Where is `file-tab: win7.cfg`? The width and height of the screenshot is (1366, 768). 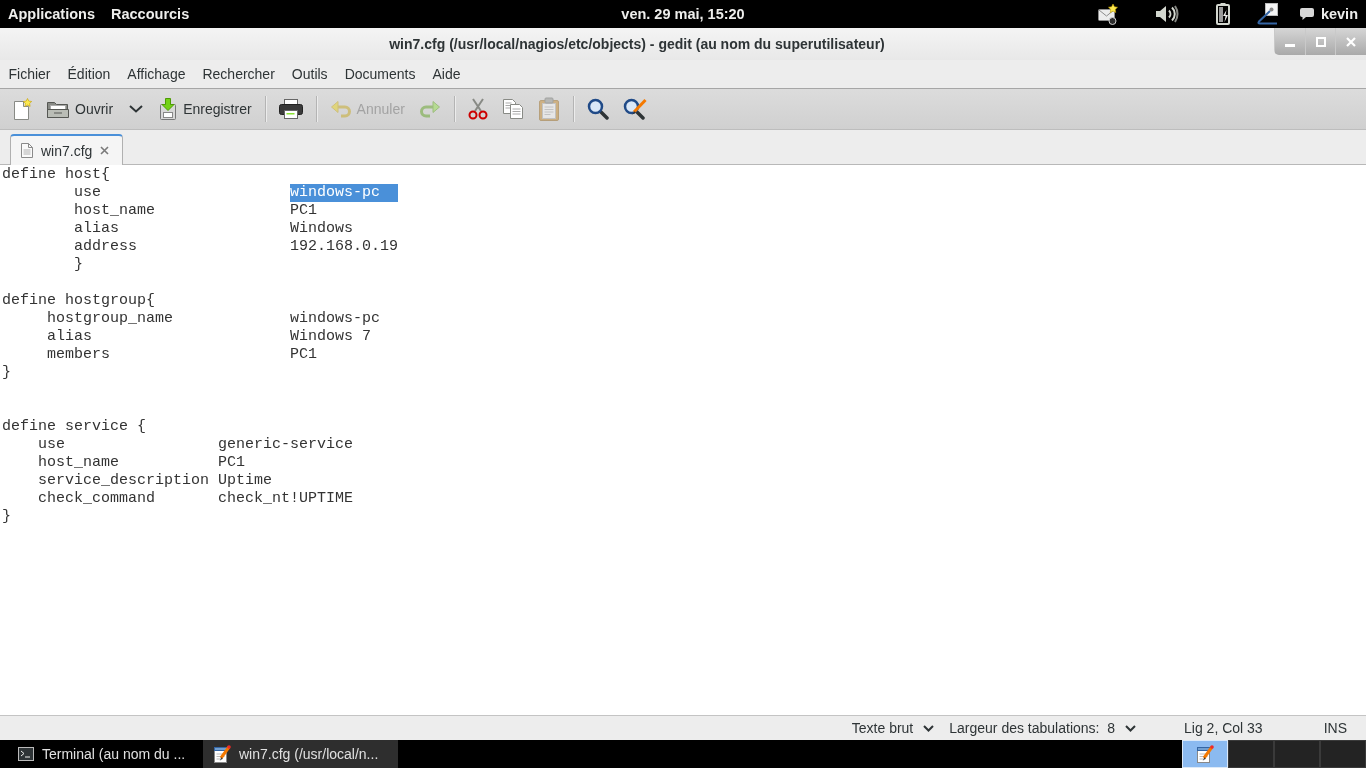
file-tab: win7.cfg is located at coordinates (67, 149).